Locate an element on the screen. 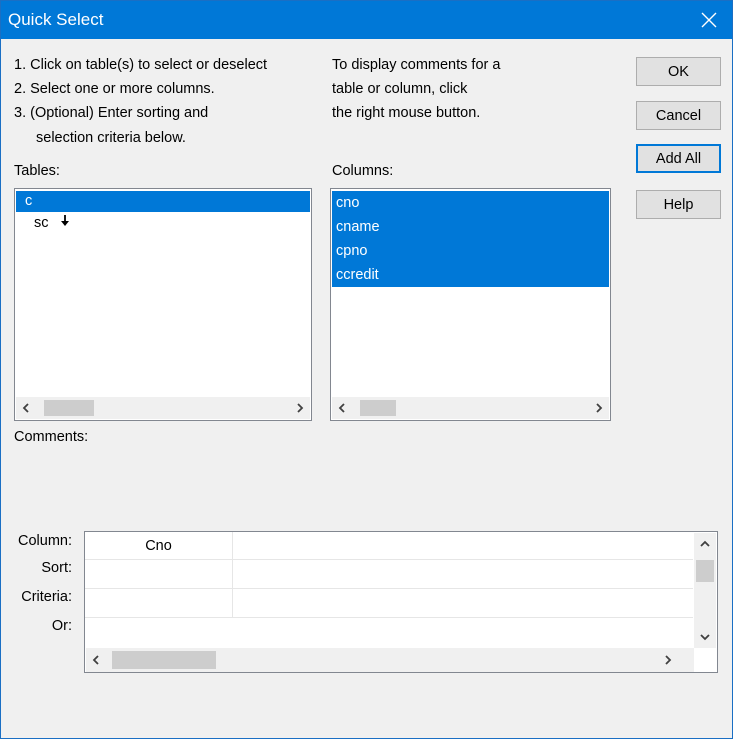  comment-hint-line-3: the right mouse button. is located at coordinates (406, 113).